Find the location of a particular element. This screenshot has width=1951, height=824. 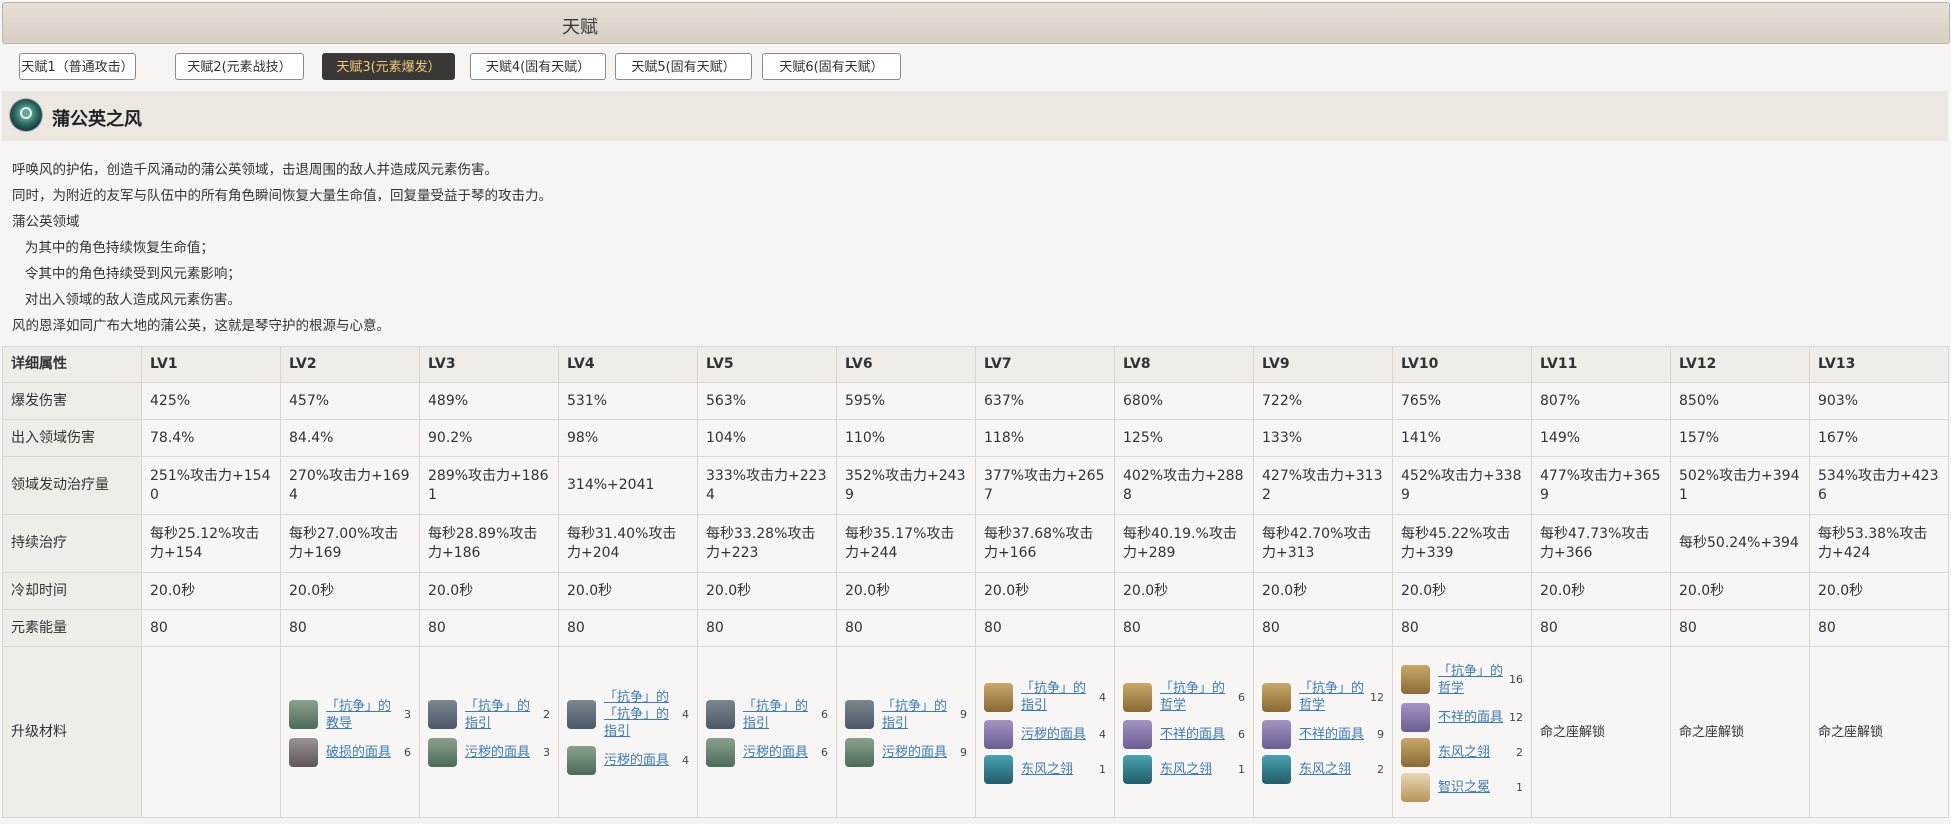

tab-talent-2: 天赋2(元素战技） is located at coordinates (239, 66).